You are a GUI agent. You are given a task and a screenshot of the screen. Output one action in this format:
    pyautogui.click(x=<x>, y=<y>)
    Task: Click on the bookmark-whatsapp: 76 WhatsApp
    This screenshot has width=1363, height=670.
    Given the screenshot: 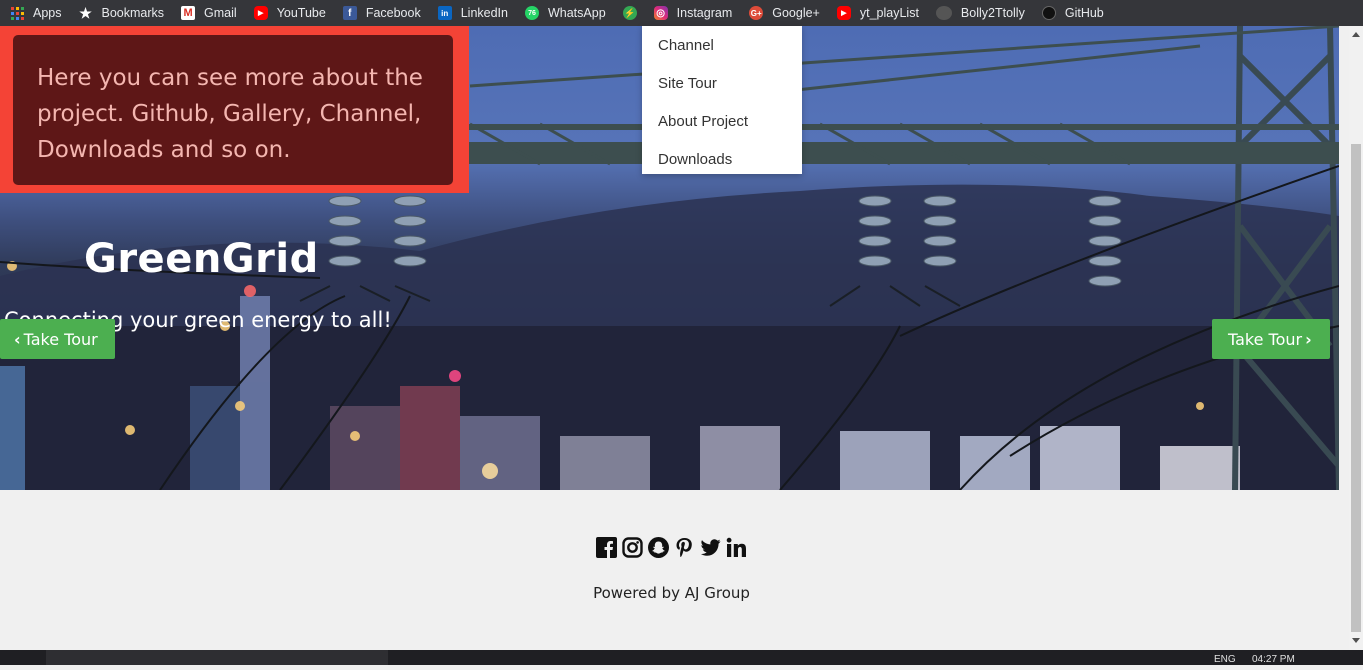 What is the action you would take?
    pyautogui.click(x=565, y=13)
    